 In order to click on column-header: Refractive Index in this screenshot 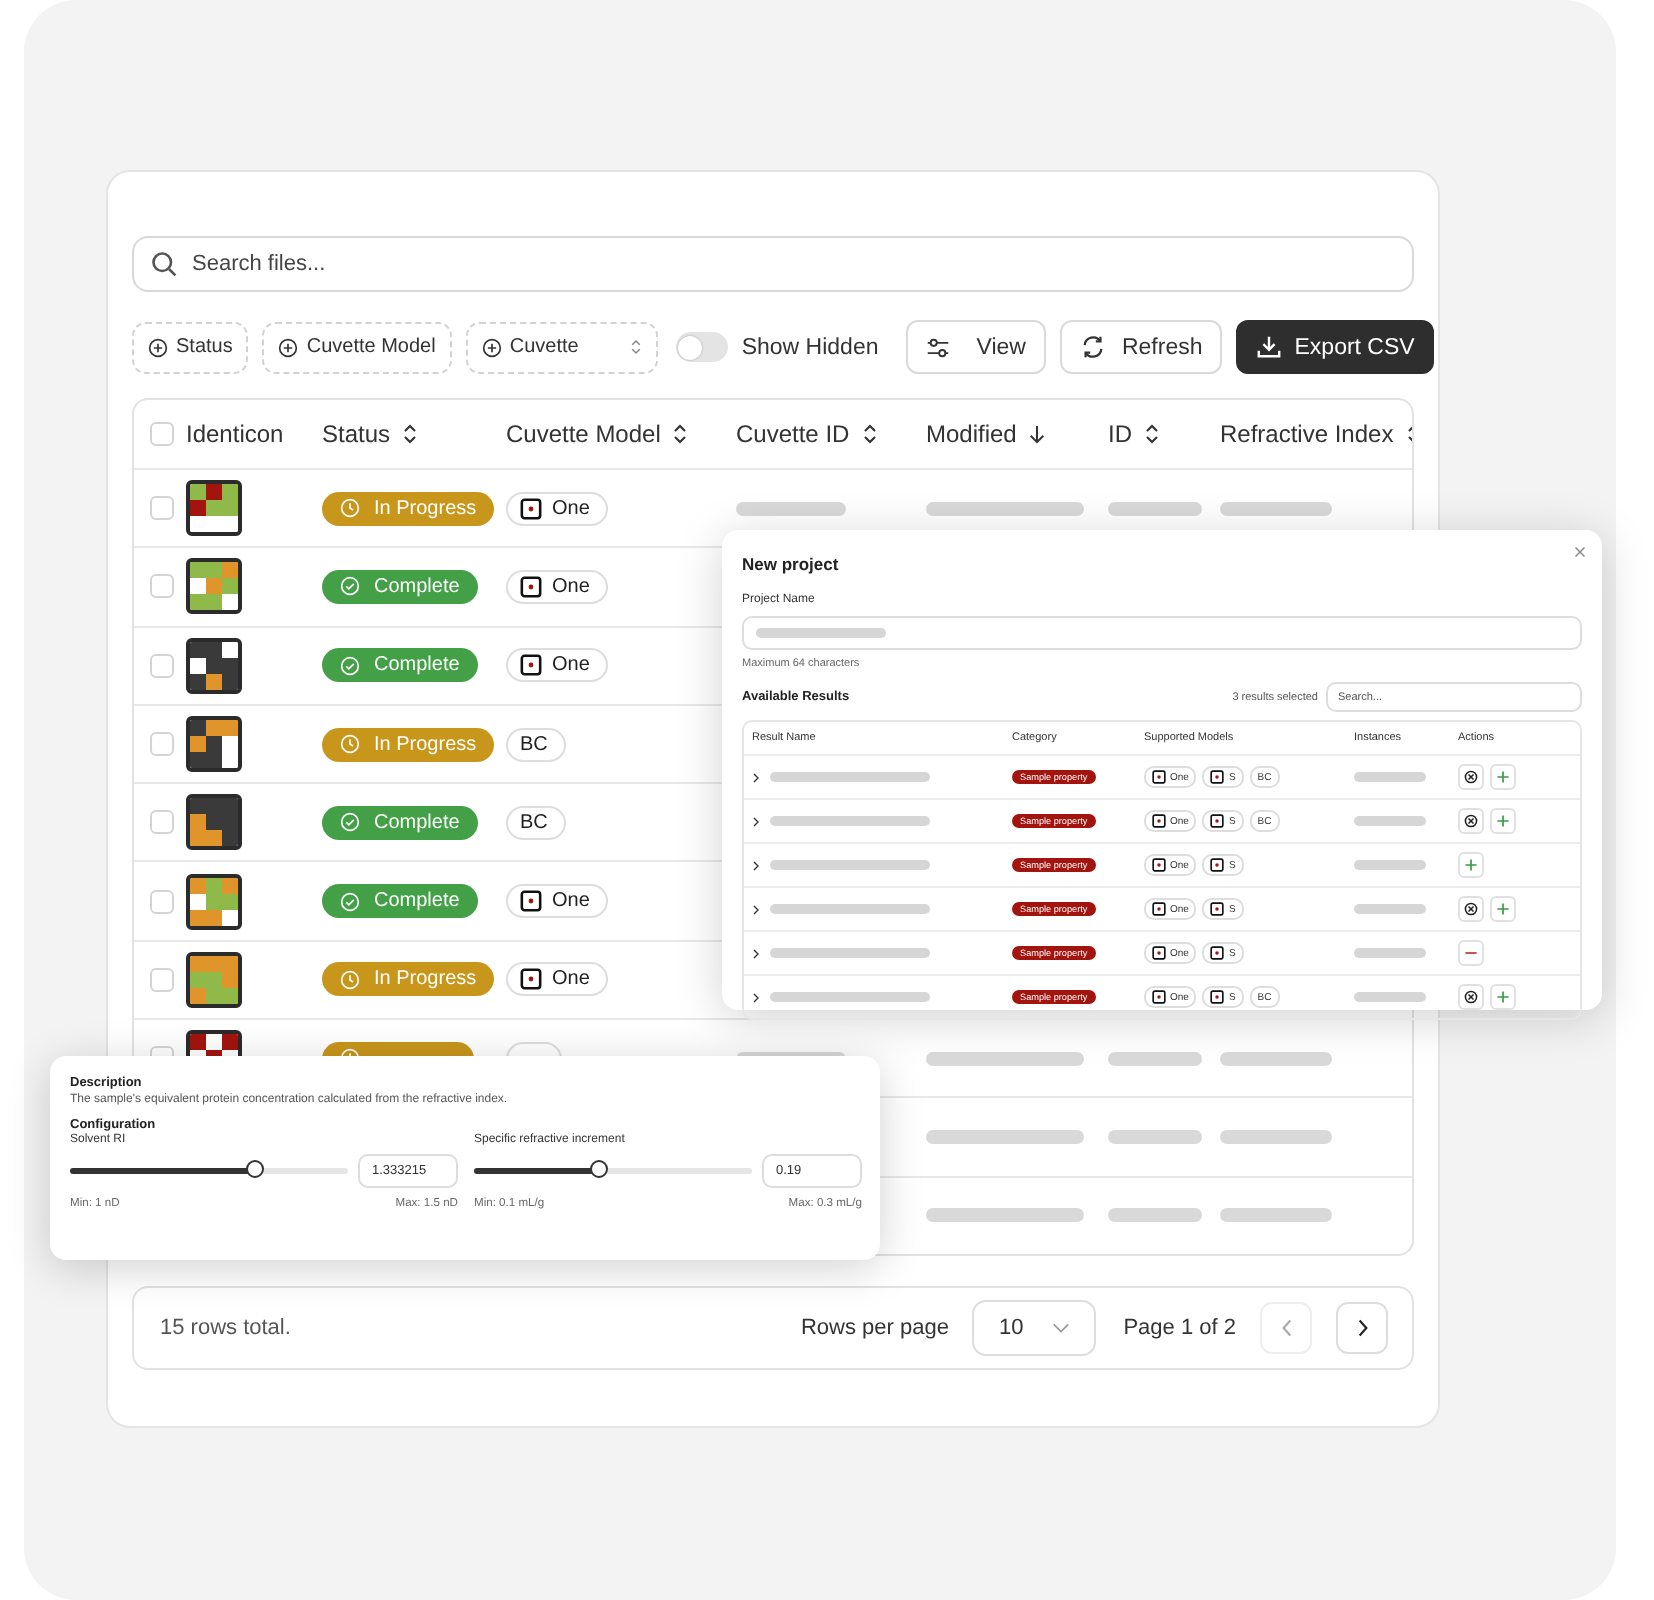, I will do `click(1307, 434)`.